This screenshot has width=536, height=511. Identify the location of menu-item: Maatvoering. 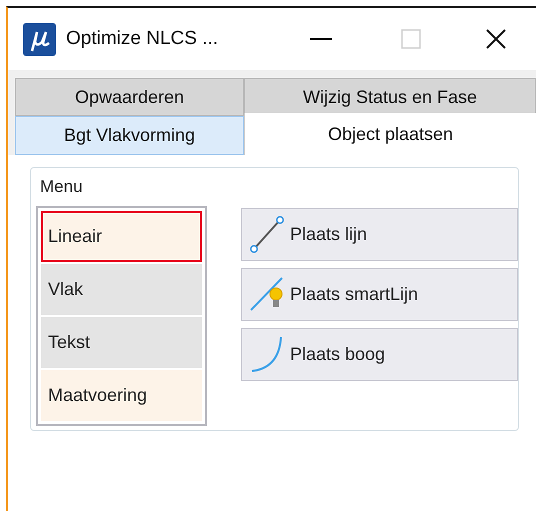
(121, 395).